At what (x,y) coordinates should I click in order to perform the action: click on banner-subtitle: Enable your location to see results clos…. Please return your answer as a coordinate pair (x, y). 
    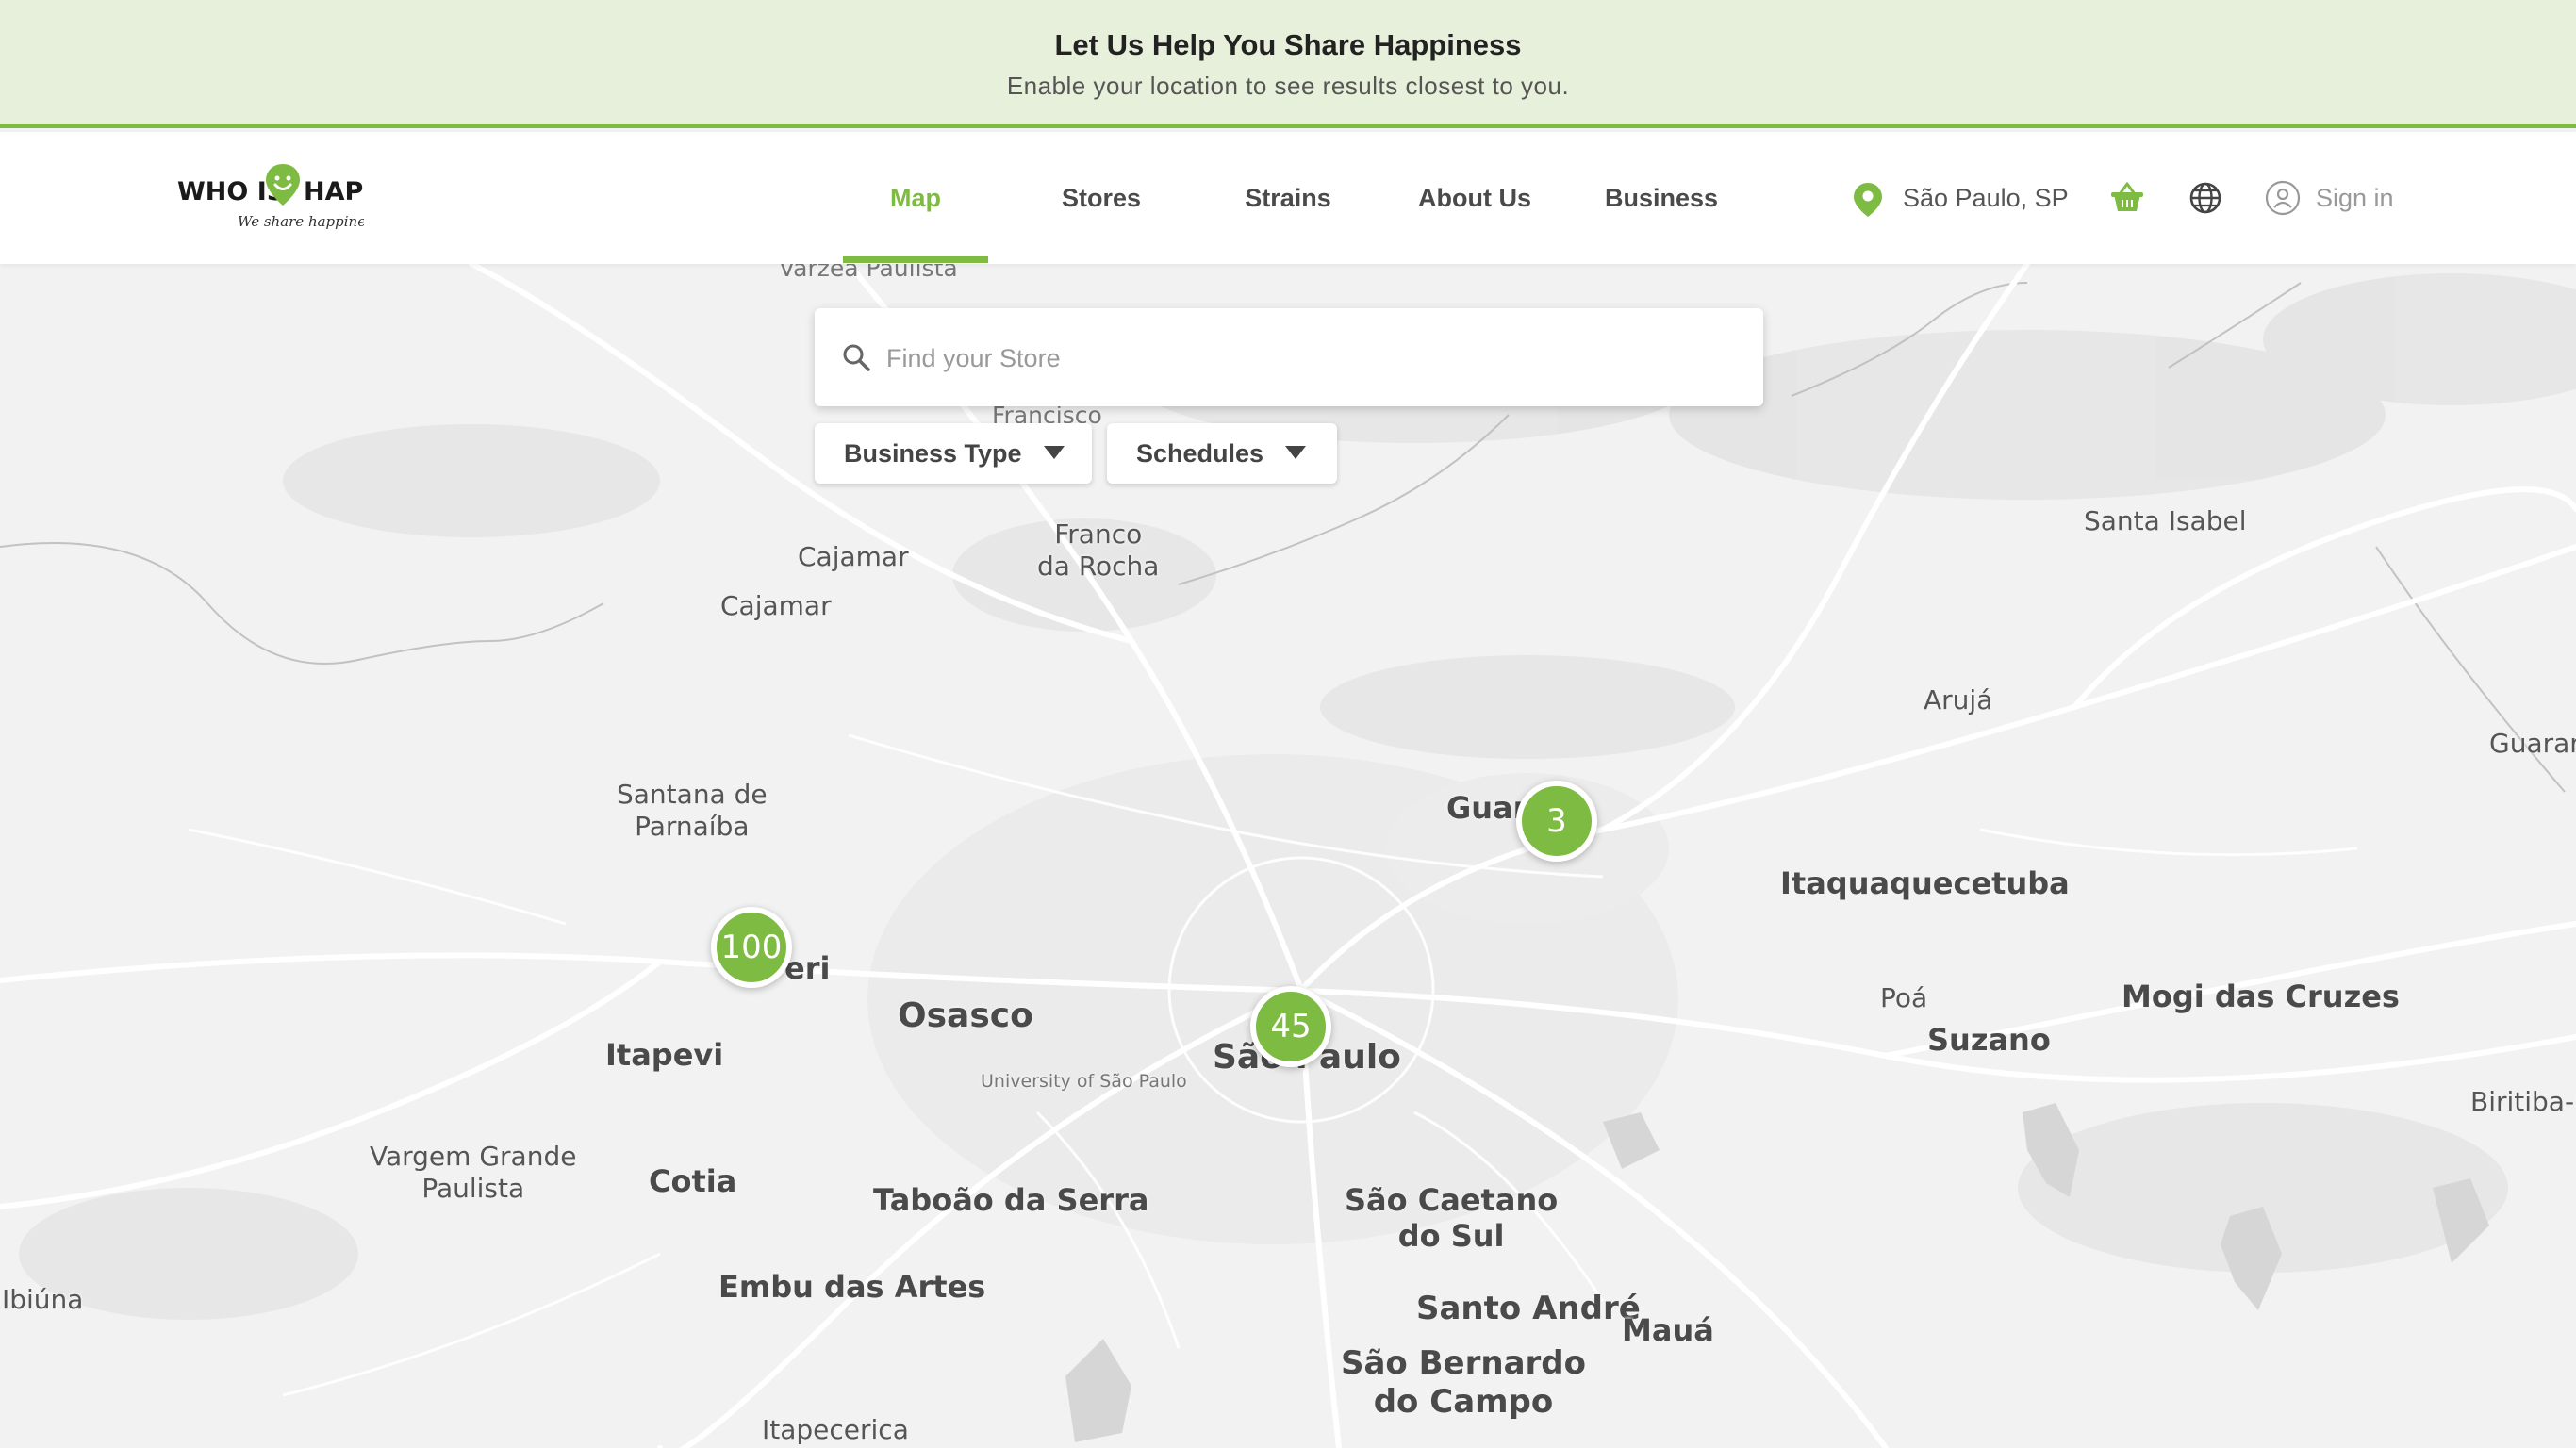
    Looking at the image, I should click on (1288, 86).